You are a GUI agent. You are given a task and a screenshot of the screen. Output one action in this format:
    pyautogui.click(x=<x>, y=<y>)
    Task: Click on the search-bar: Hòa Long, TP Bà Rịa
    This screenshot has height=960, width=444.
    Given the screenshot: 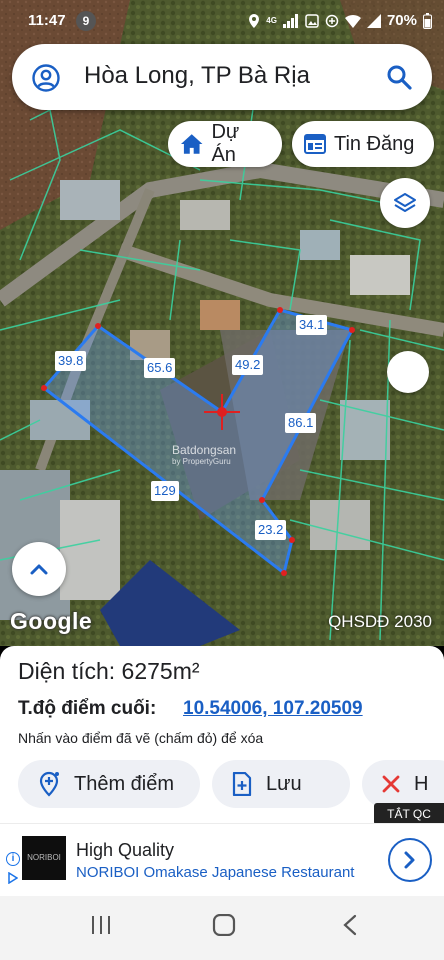 What is the action you would take?
    pyautogui.click(x=222, y=77)
    